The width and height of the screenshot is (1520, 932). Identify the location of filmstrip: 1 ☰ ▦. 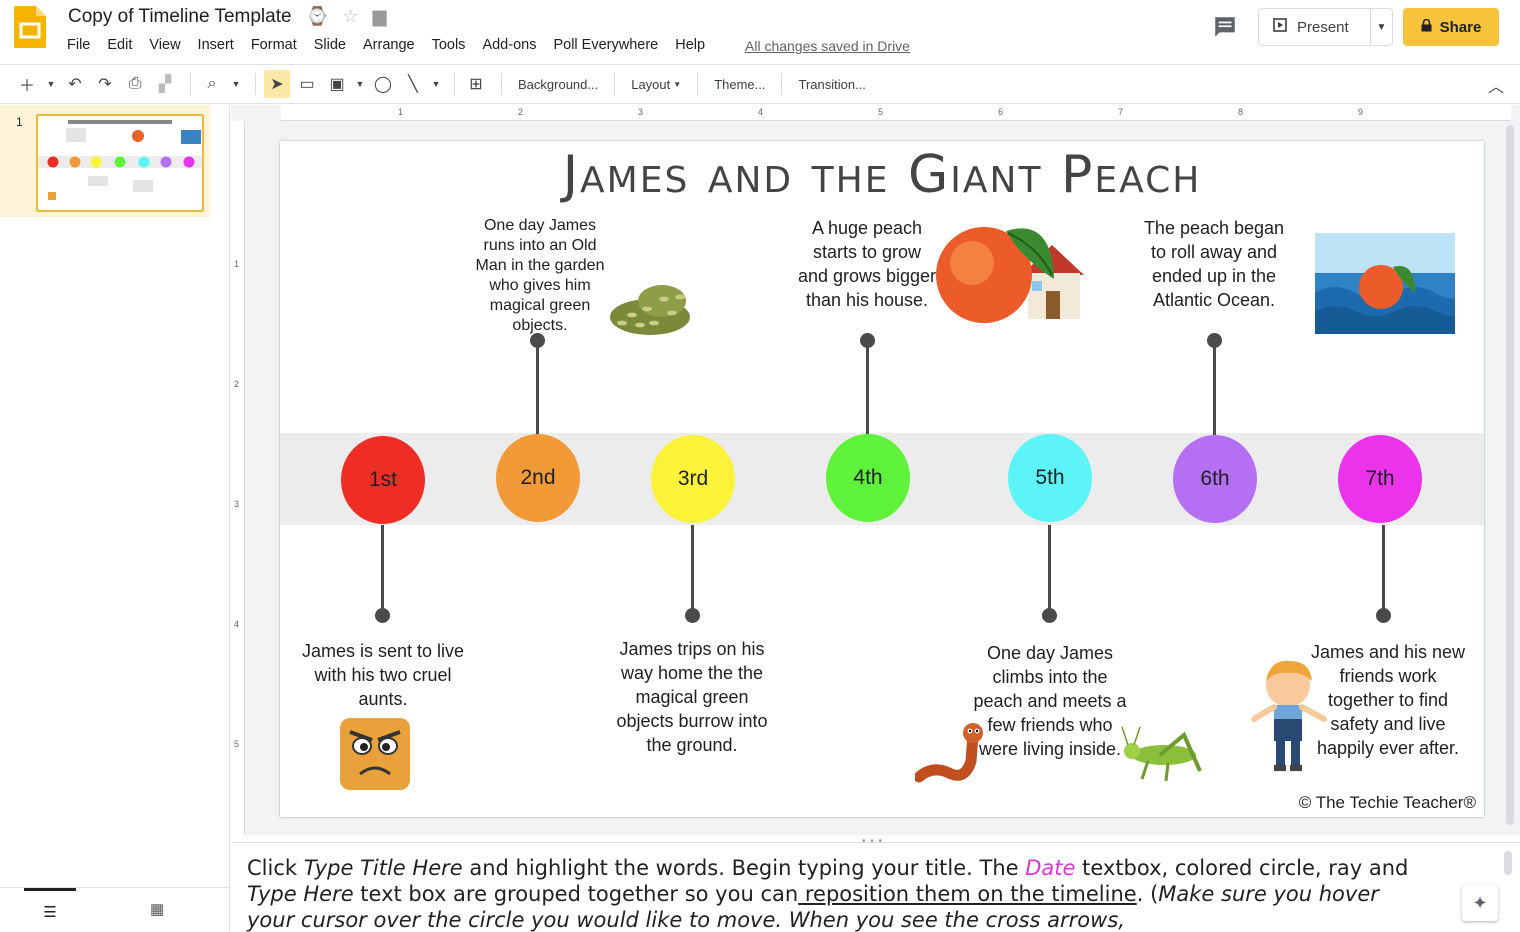
(115, 518).